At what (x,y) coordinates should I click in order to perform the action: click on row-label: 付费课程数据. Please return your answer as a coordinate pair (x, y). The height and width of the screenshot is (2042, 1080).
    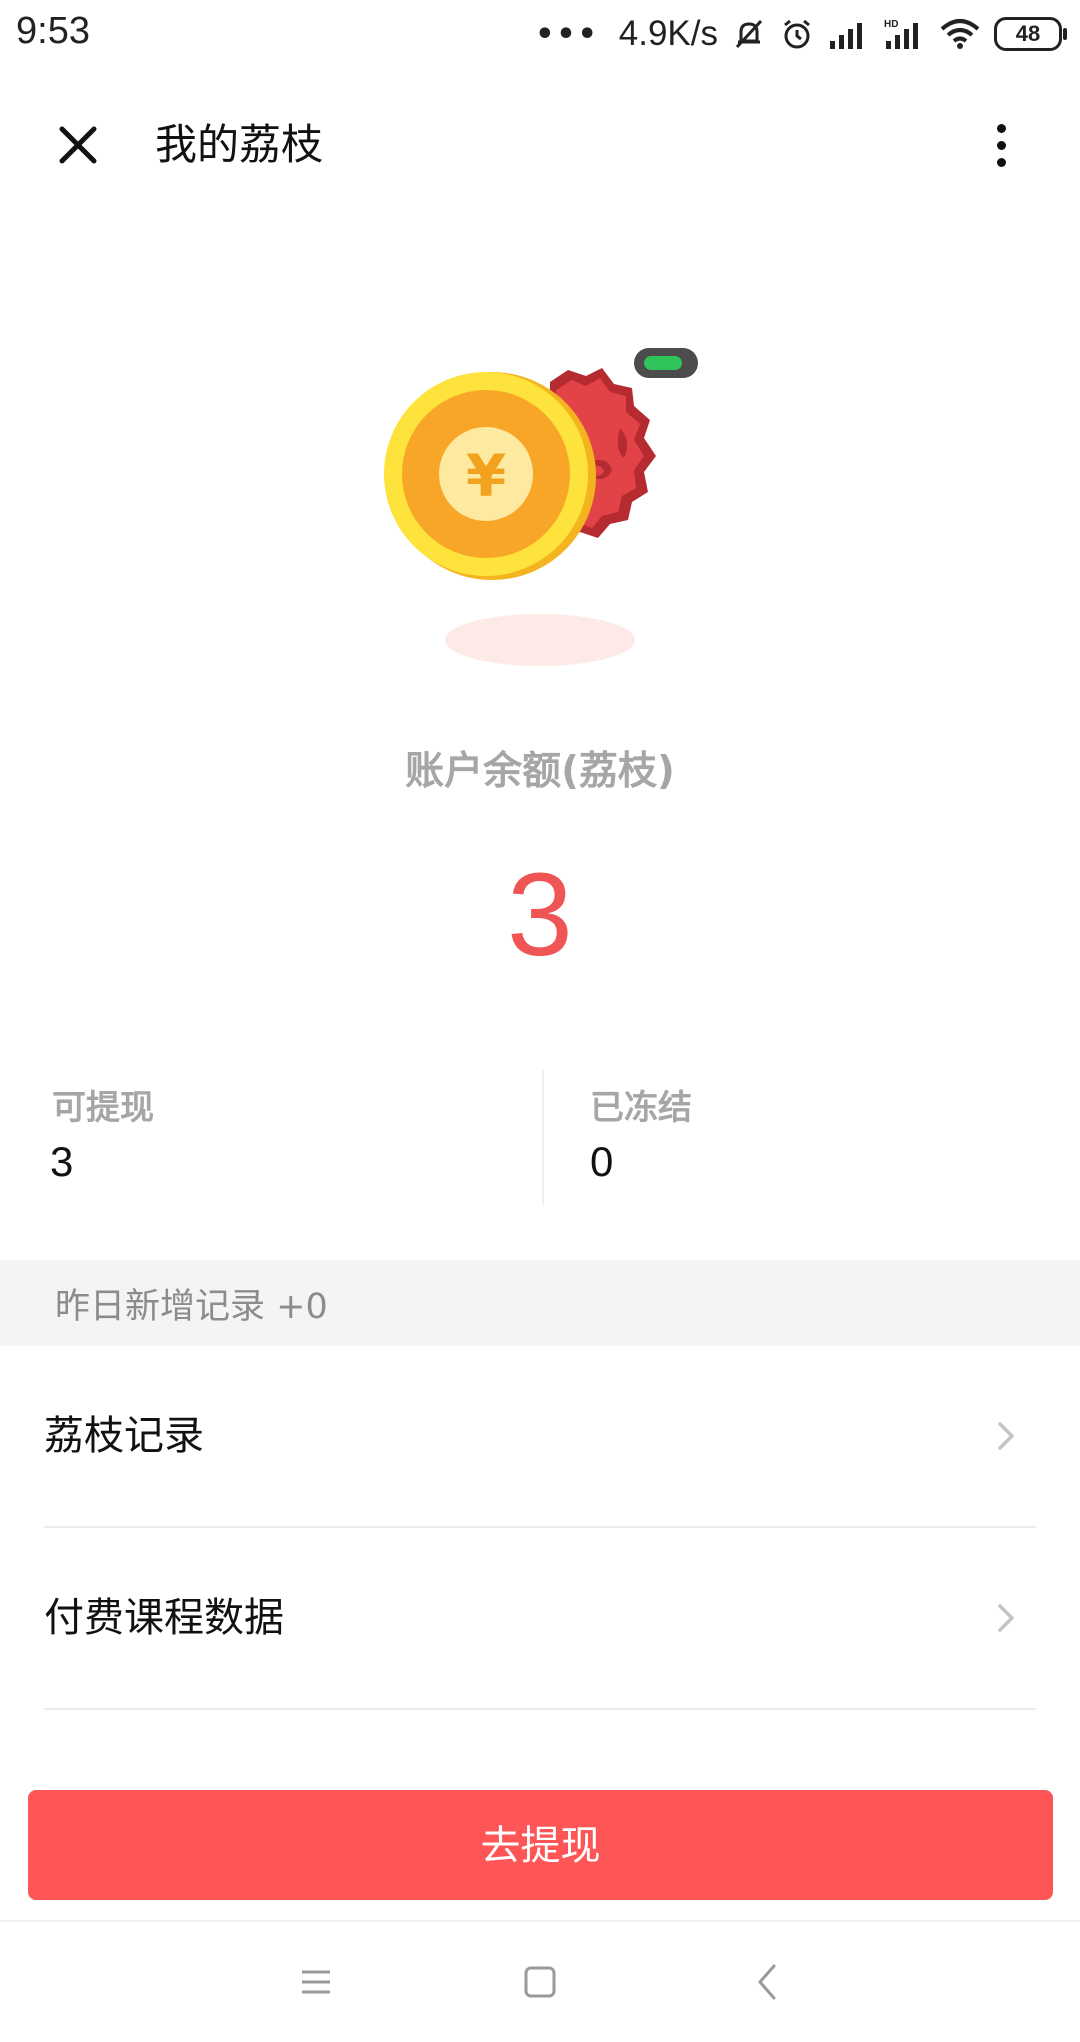
    Looking at the image, I should click on (164, 1618).